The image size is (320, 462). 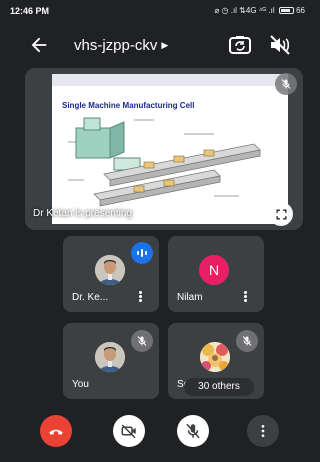 What do you see at coordinates (263, 431) in the screenshot?
I see `more-options-icon` at bounding box center [263, 431].